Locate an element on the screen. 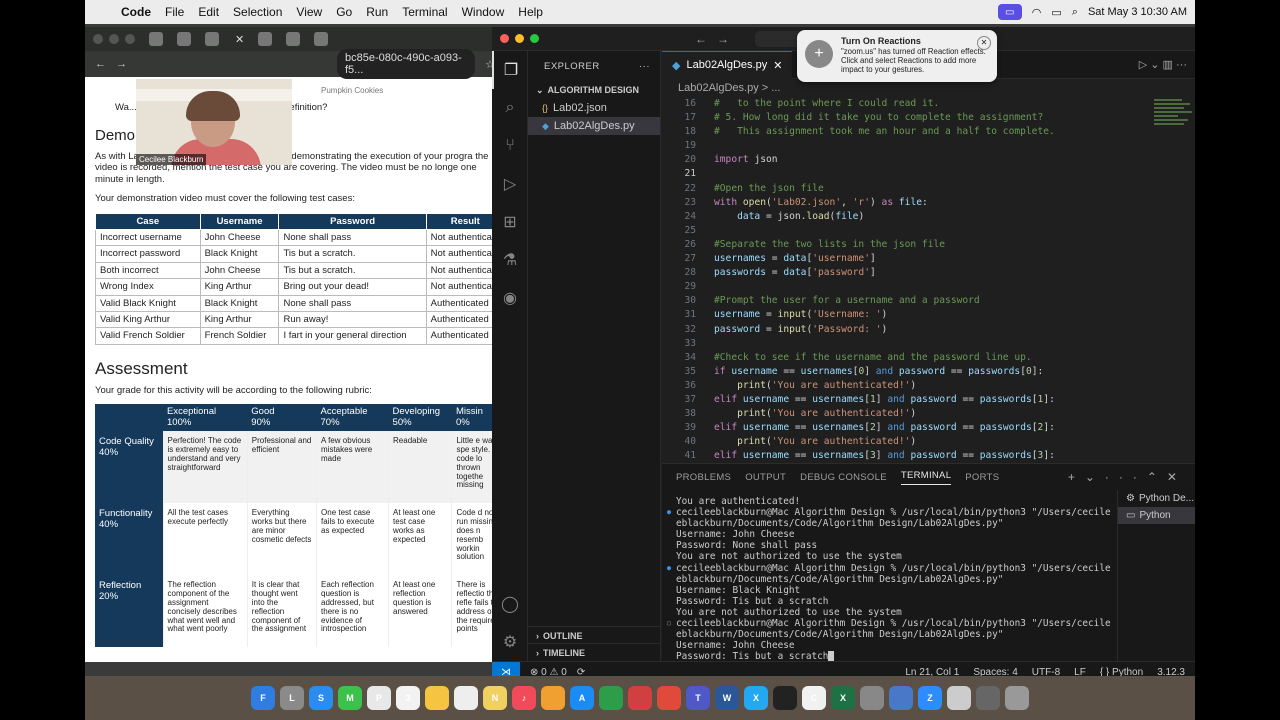 The width and height of the screenshot is (1280, 720). source-control-icon: ⑂ is located at coordinates (510, 146).